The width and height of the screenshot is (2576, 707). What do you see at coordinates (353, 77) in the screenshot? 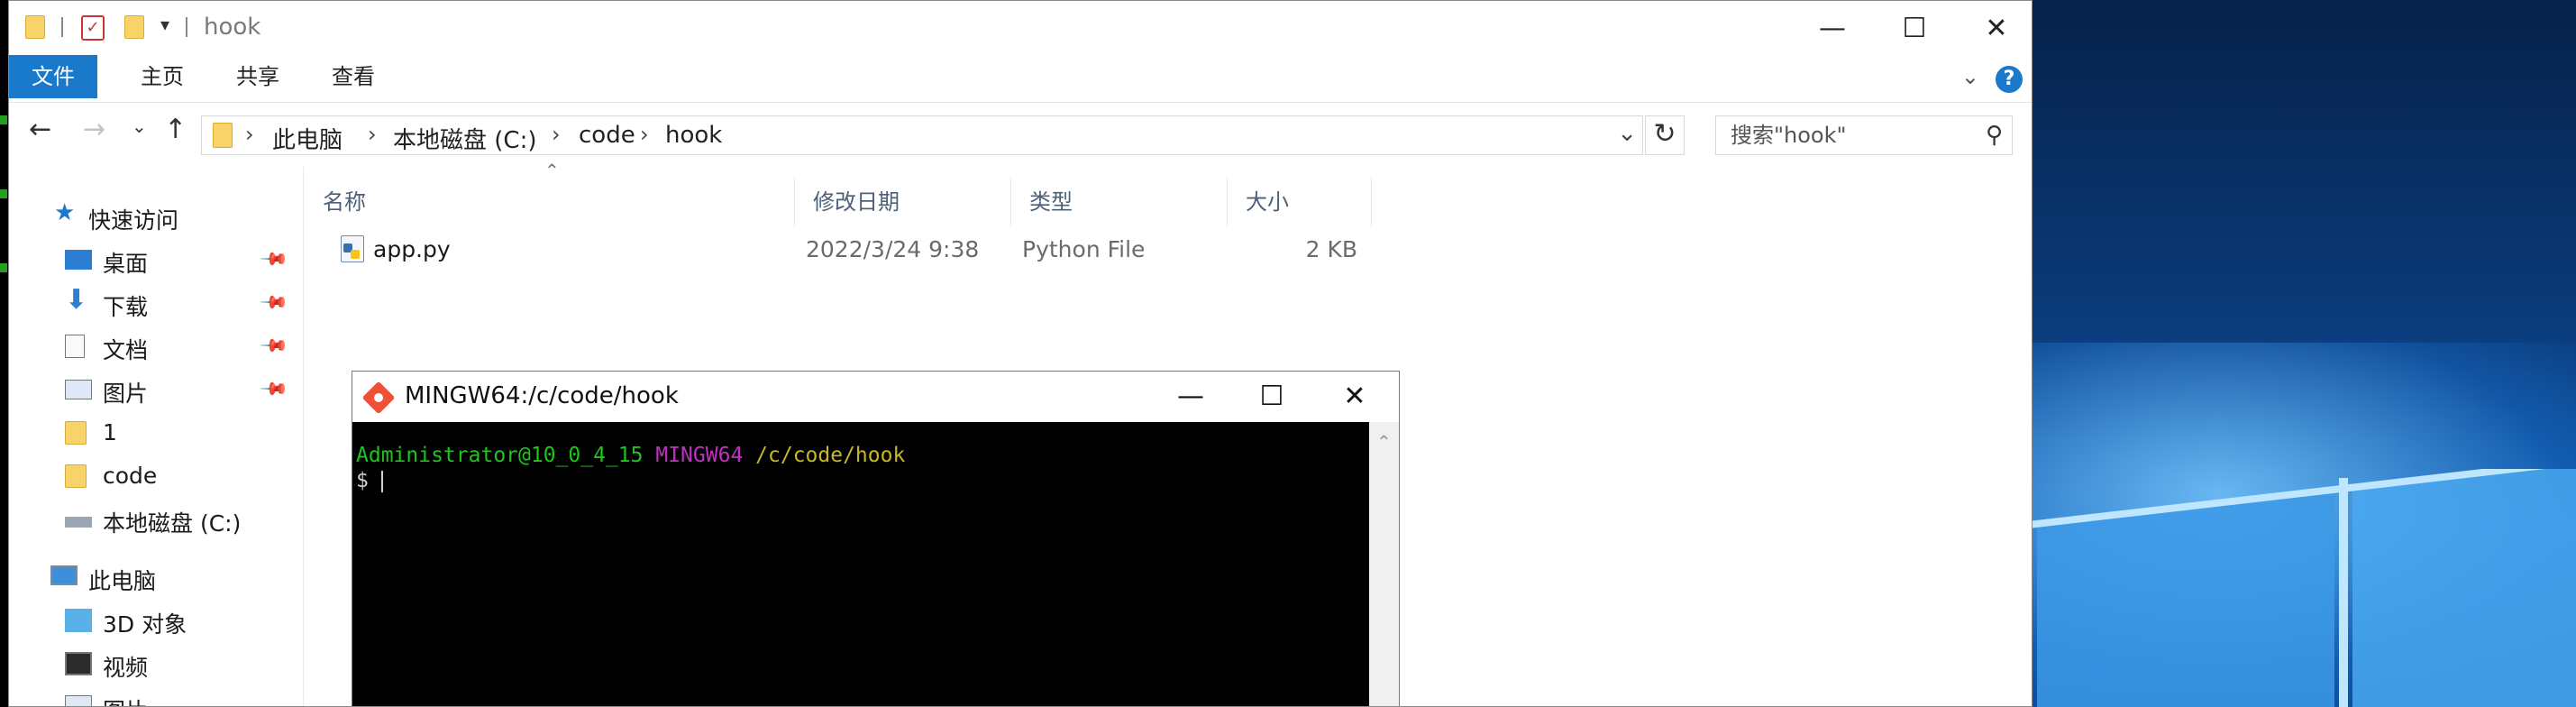
I see `tab-view: 查看` at bounding box center [353, 77].